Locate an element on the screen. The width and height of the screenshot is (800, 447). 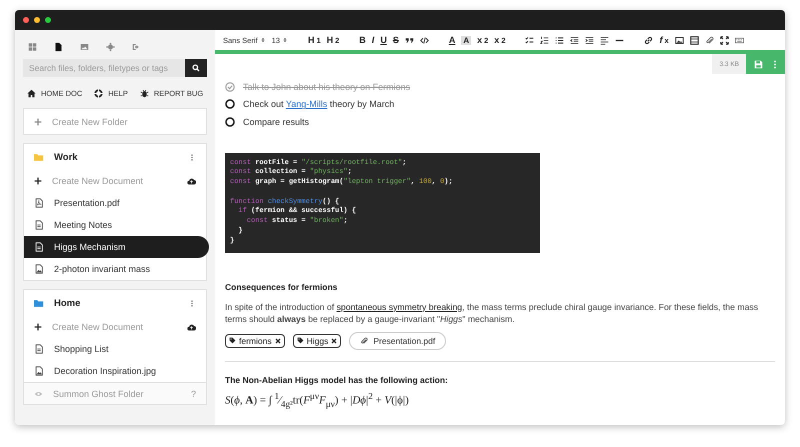
close-dot is located at coordinates (26, 20).